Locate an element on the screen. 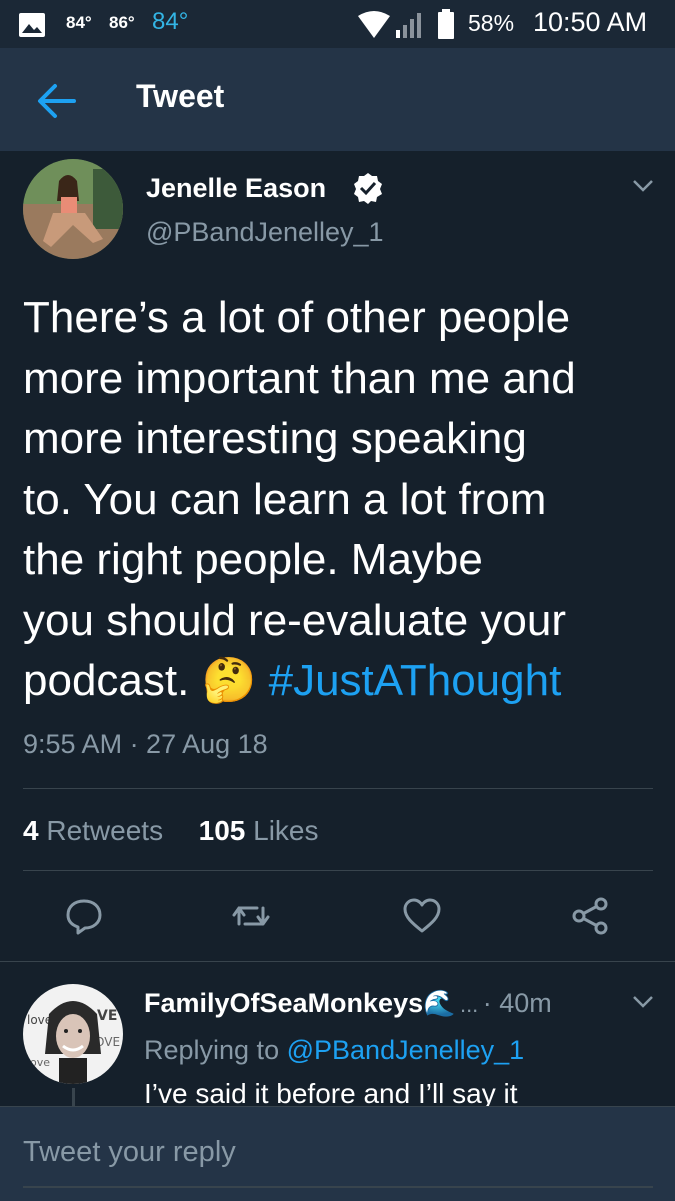 The image size is (675, 1201). reply-header: FamilyOfSeaMonkeys🌊 ... · 40m is located at coordinates (348, 1003).